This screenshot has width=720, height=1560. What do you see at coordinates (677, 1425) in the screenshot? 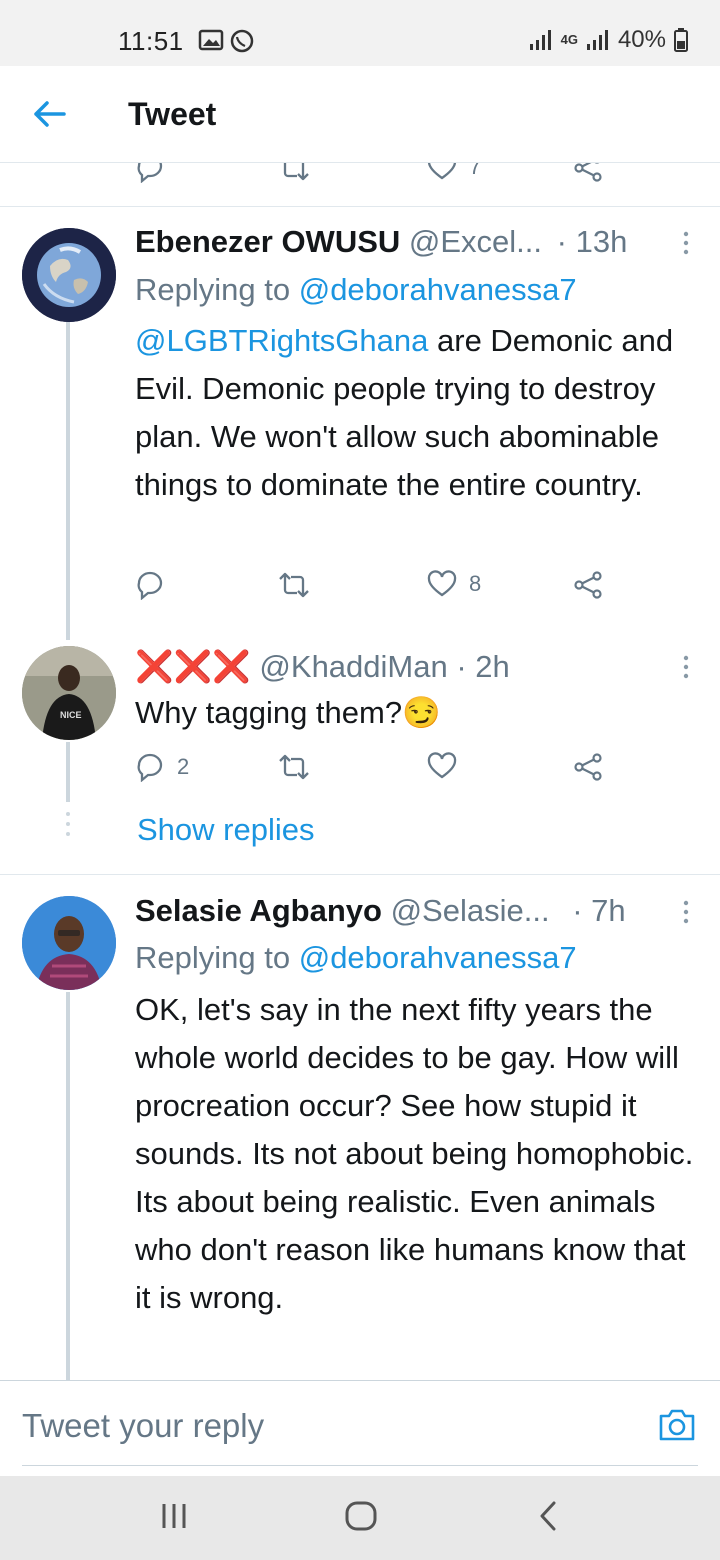
I see `camera-icon` at bounding box center [677, 1425].